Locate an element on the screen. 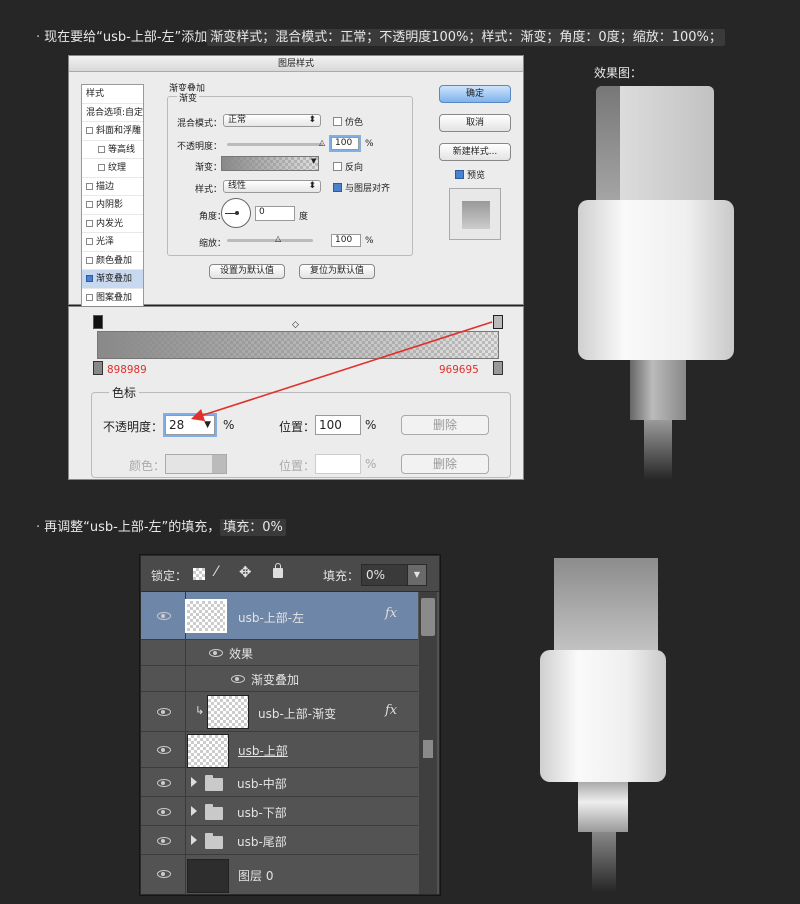 The image size is (800, 904). effect-label: 效果图： is located at coordinates (618, 72).